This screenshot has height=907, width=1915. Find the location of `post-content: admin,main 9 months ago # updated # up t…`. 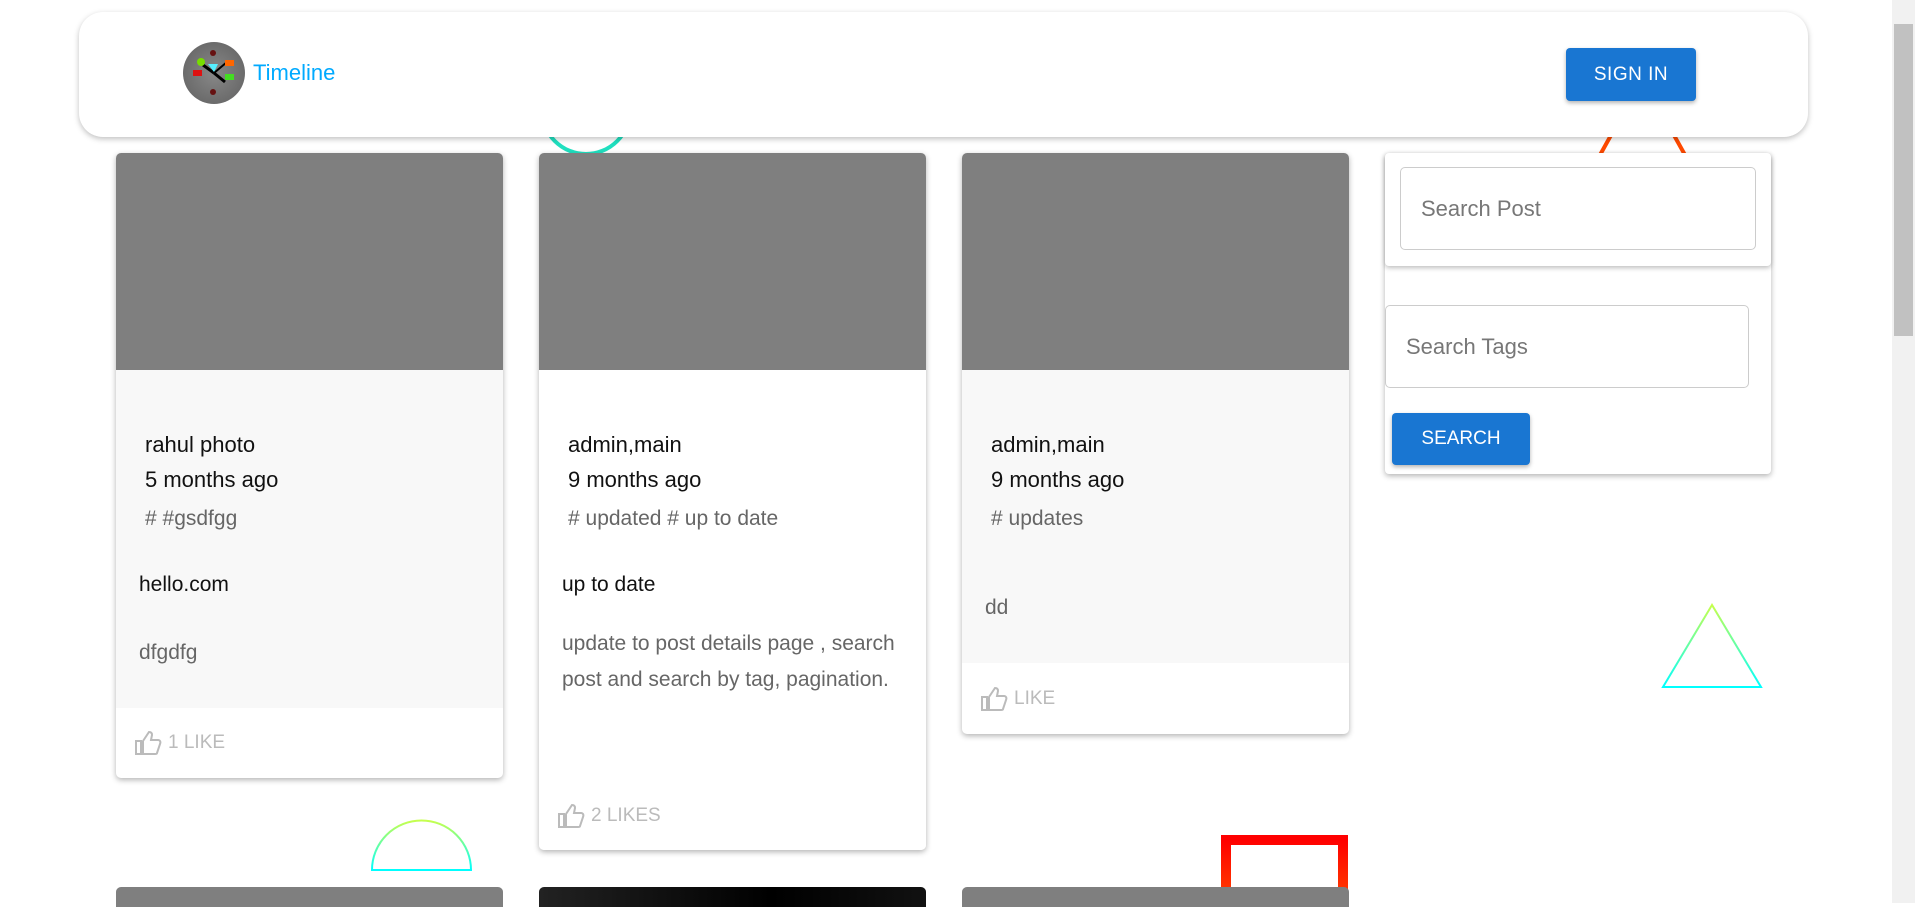

post-content: admin,main 9 months ago # updated # up t… is located at coordinates (732, 610).